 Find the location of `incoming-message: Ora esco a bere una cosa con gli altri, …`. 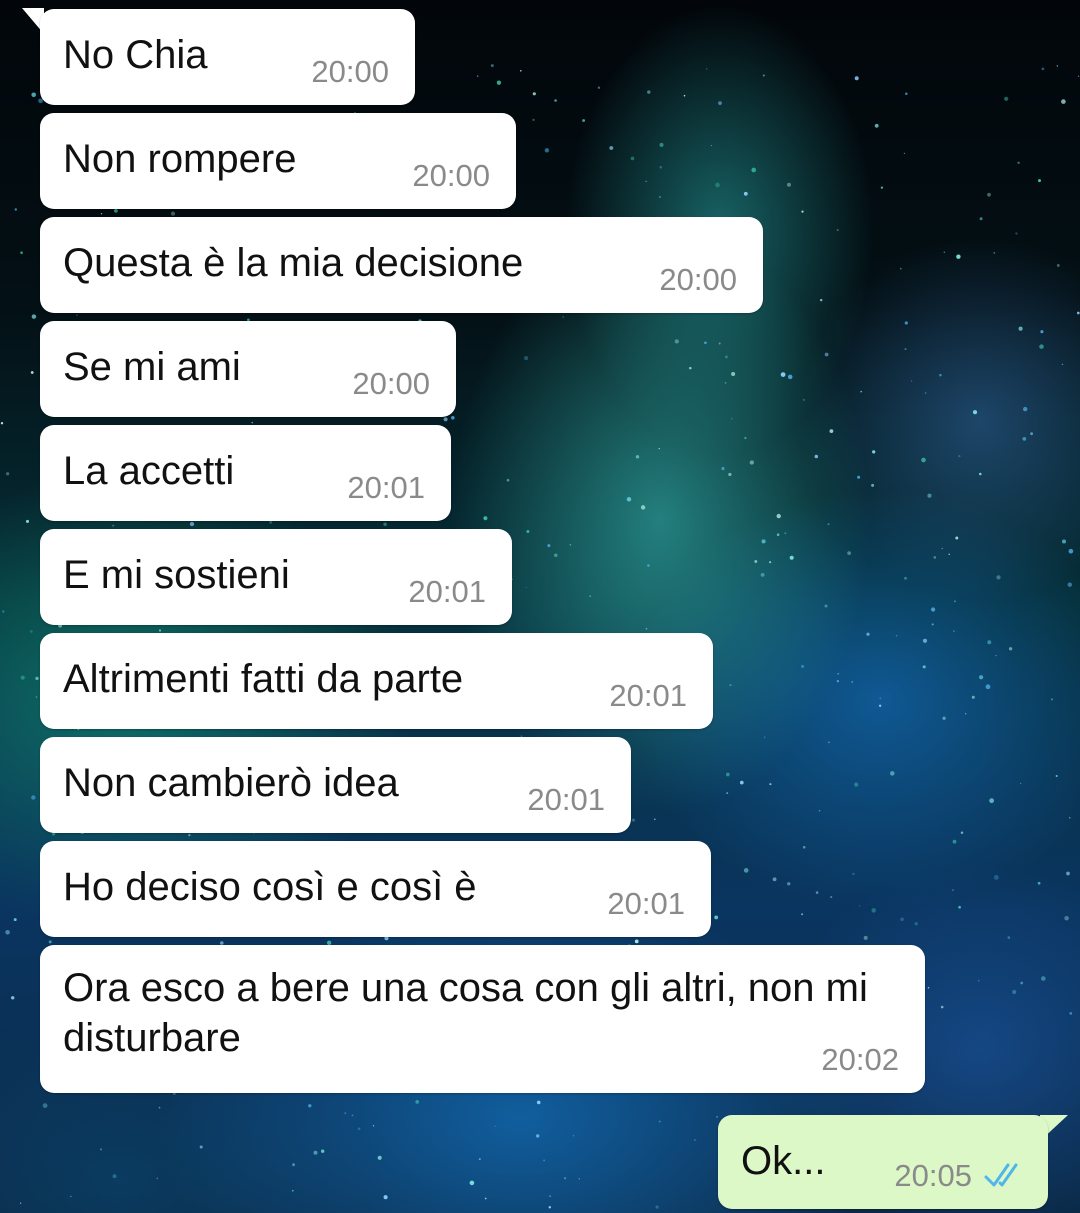

incoming-message: Ora esco a bere una cosa con gli altri, … is located at coordinates (482, 1019).